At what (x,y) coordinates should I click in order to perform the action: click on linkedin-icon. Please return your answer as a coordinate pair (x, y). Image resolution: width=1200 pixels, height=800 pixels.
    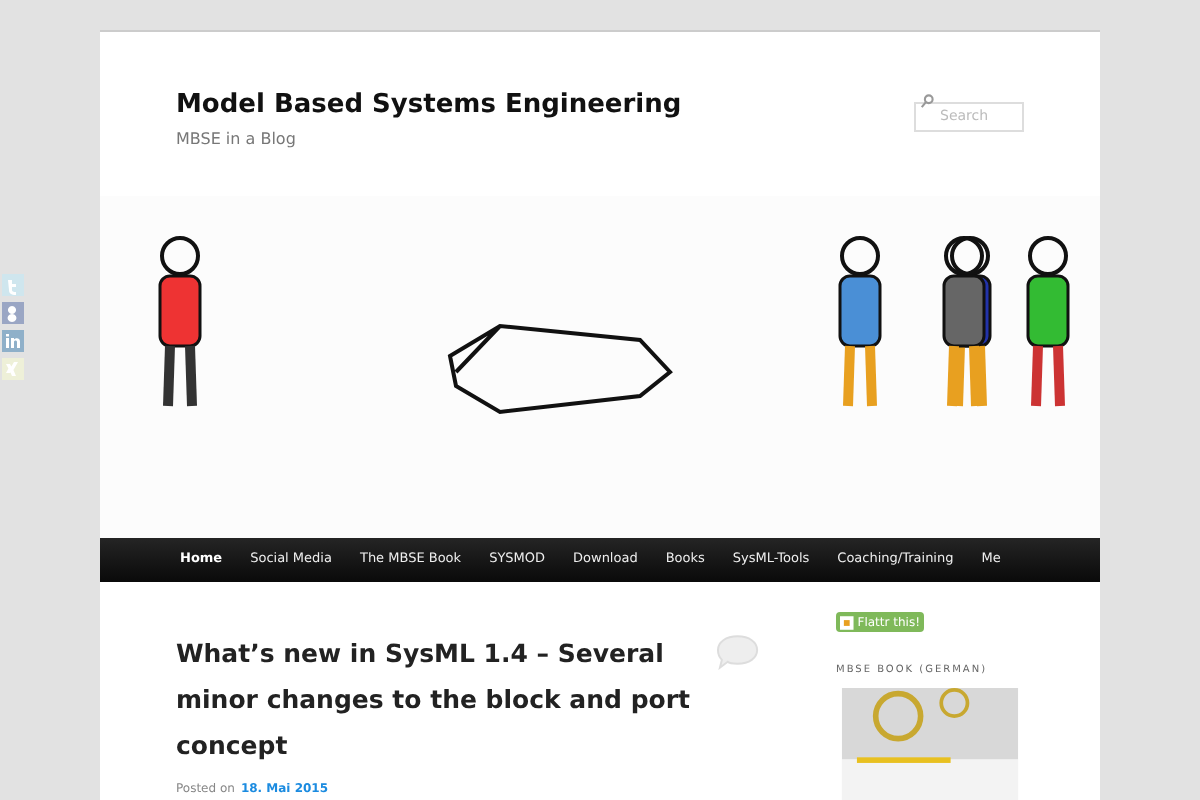
    Looking at the image, I should click on (13, 341).